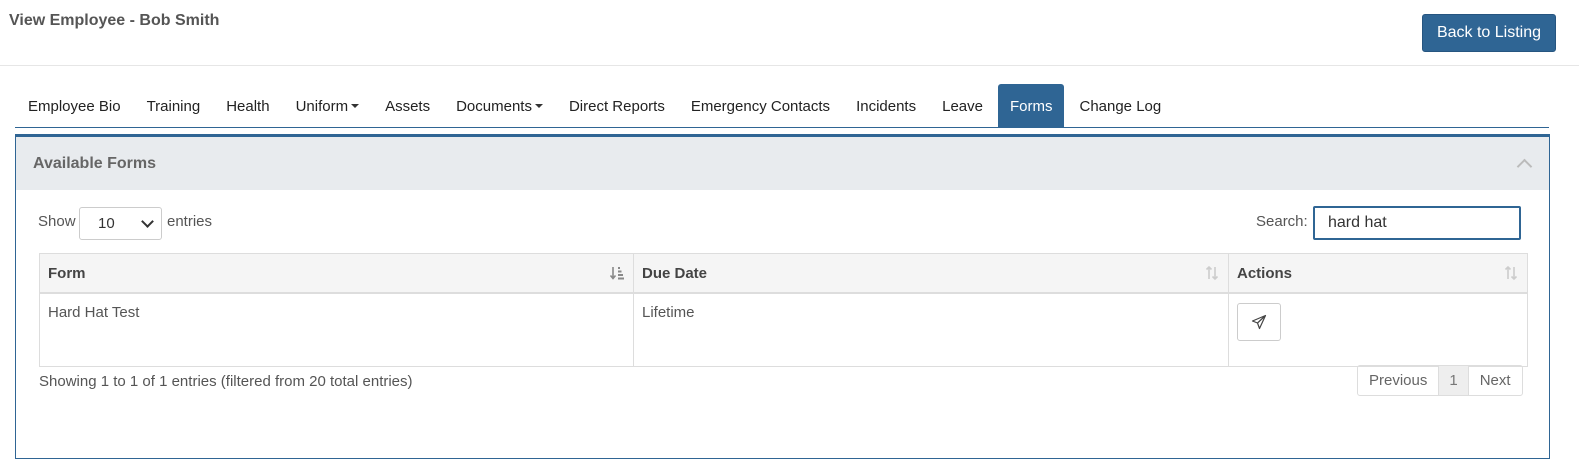 This screenshot has height=474, width=1579. Describe the element at coordinates (499, 106) in the screenshot. I see `tab-documents: Documents` at that location.